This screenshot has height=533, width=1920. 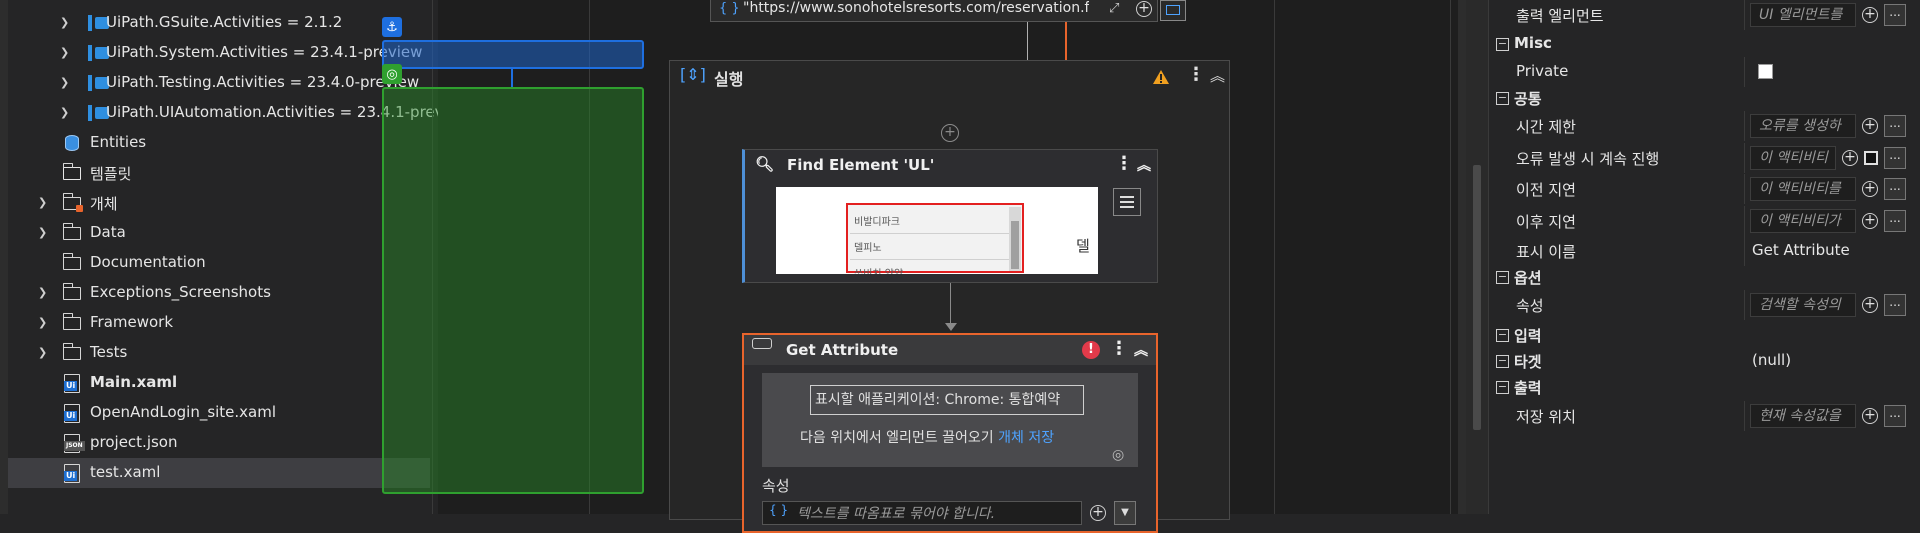 What do you see at coordinates (1803, 126) in the screenshot?
I see `property-input: 오류를 생성하` at bounding box center [1803, 126].